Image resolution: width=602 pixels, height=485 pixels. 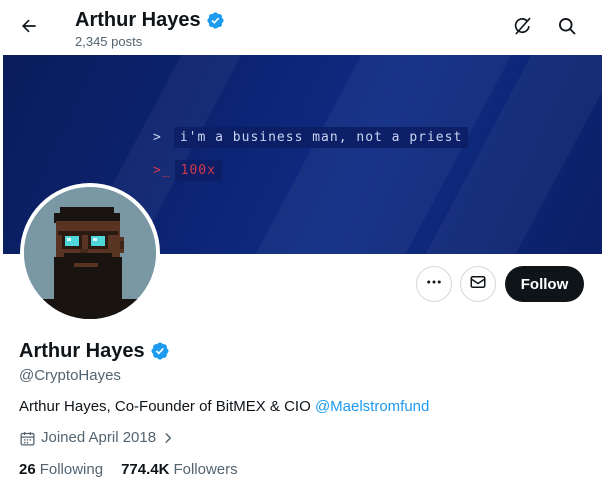 I want to click on bio-mention-link: @Maelstromfund, so click(x=372, y=406).